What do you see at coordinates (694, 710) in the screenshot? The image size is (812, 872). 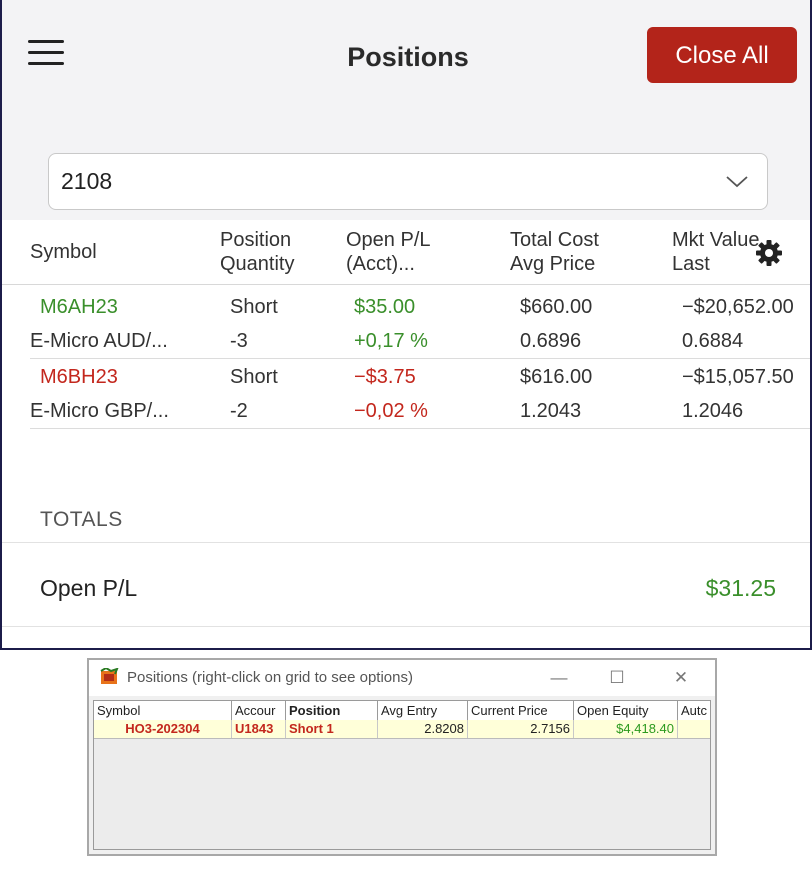 I see `col-auto: Autc` at bounding box center [694, 710].